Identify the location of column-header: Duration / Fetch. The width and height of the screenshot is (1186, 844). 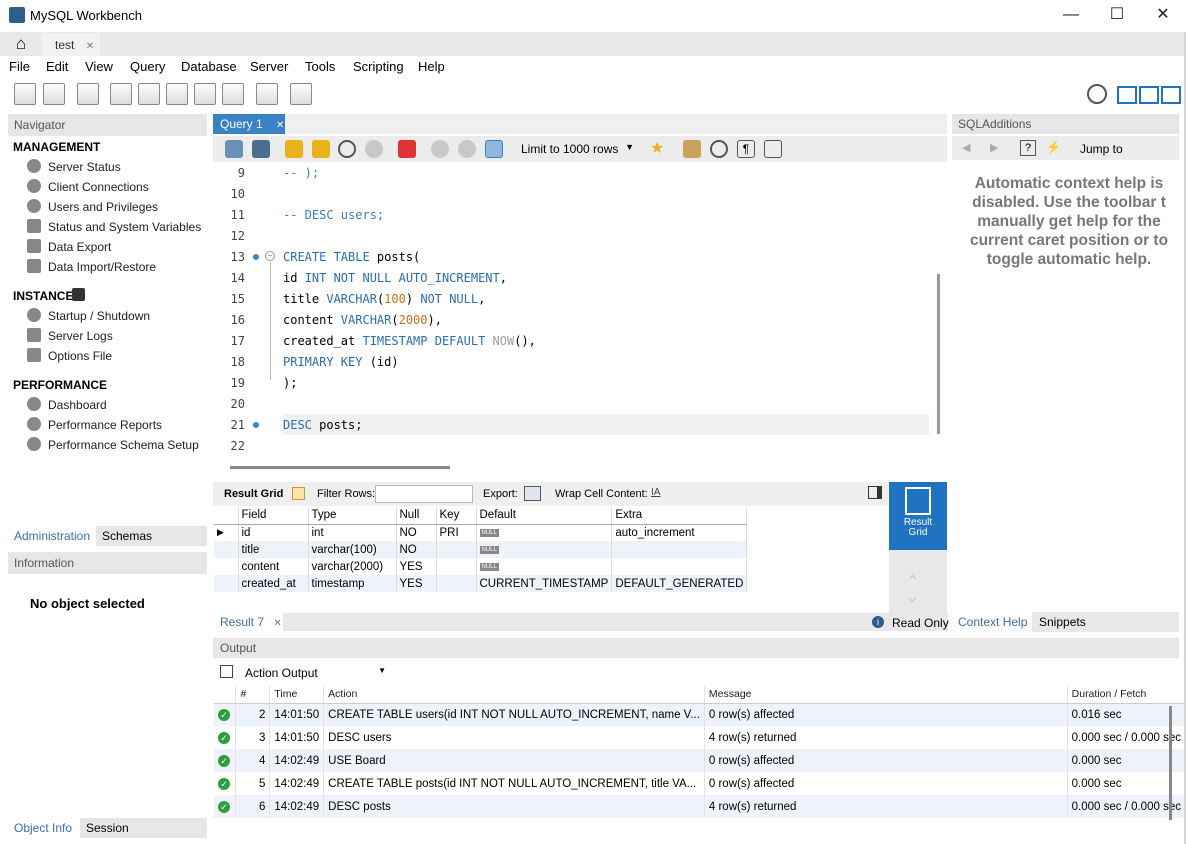
(1126, 695).